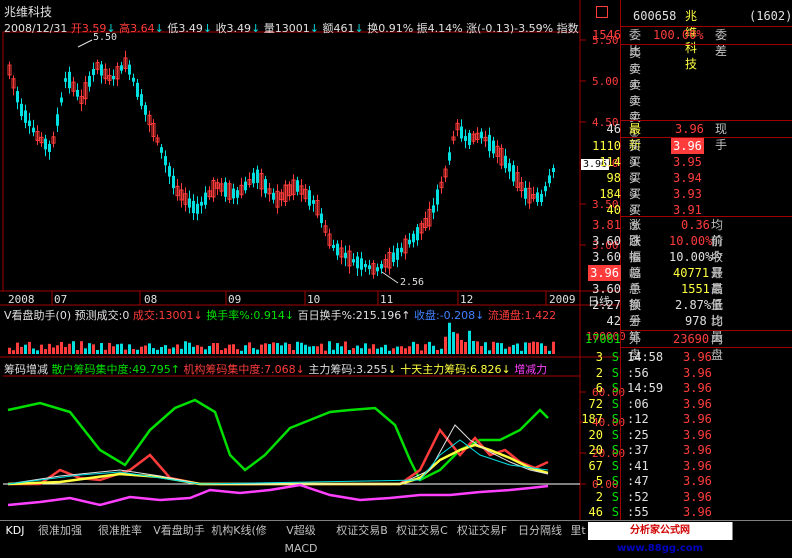  I want to click on tick-time: 14:58, so click(645, 357).